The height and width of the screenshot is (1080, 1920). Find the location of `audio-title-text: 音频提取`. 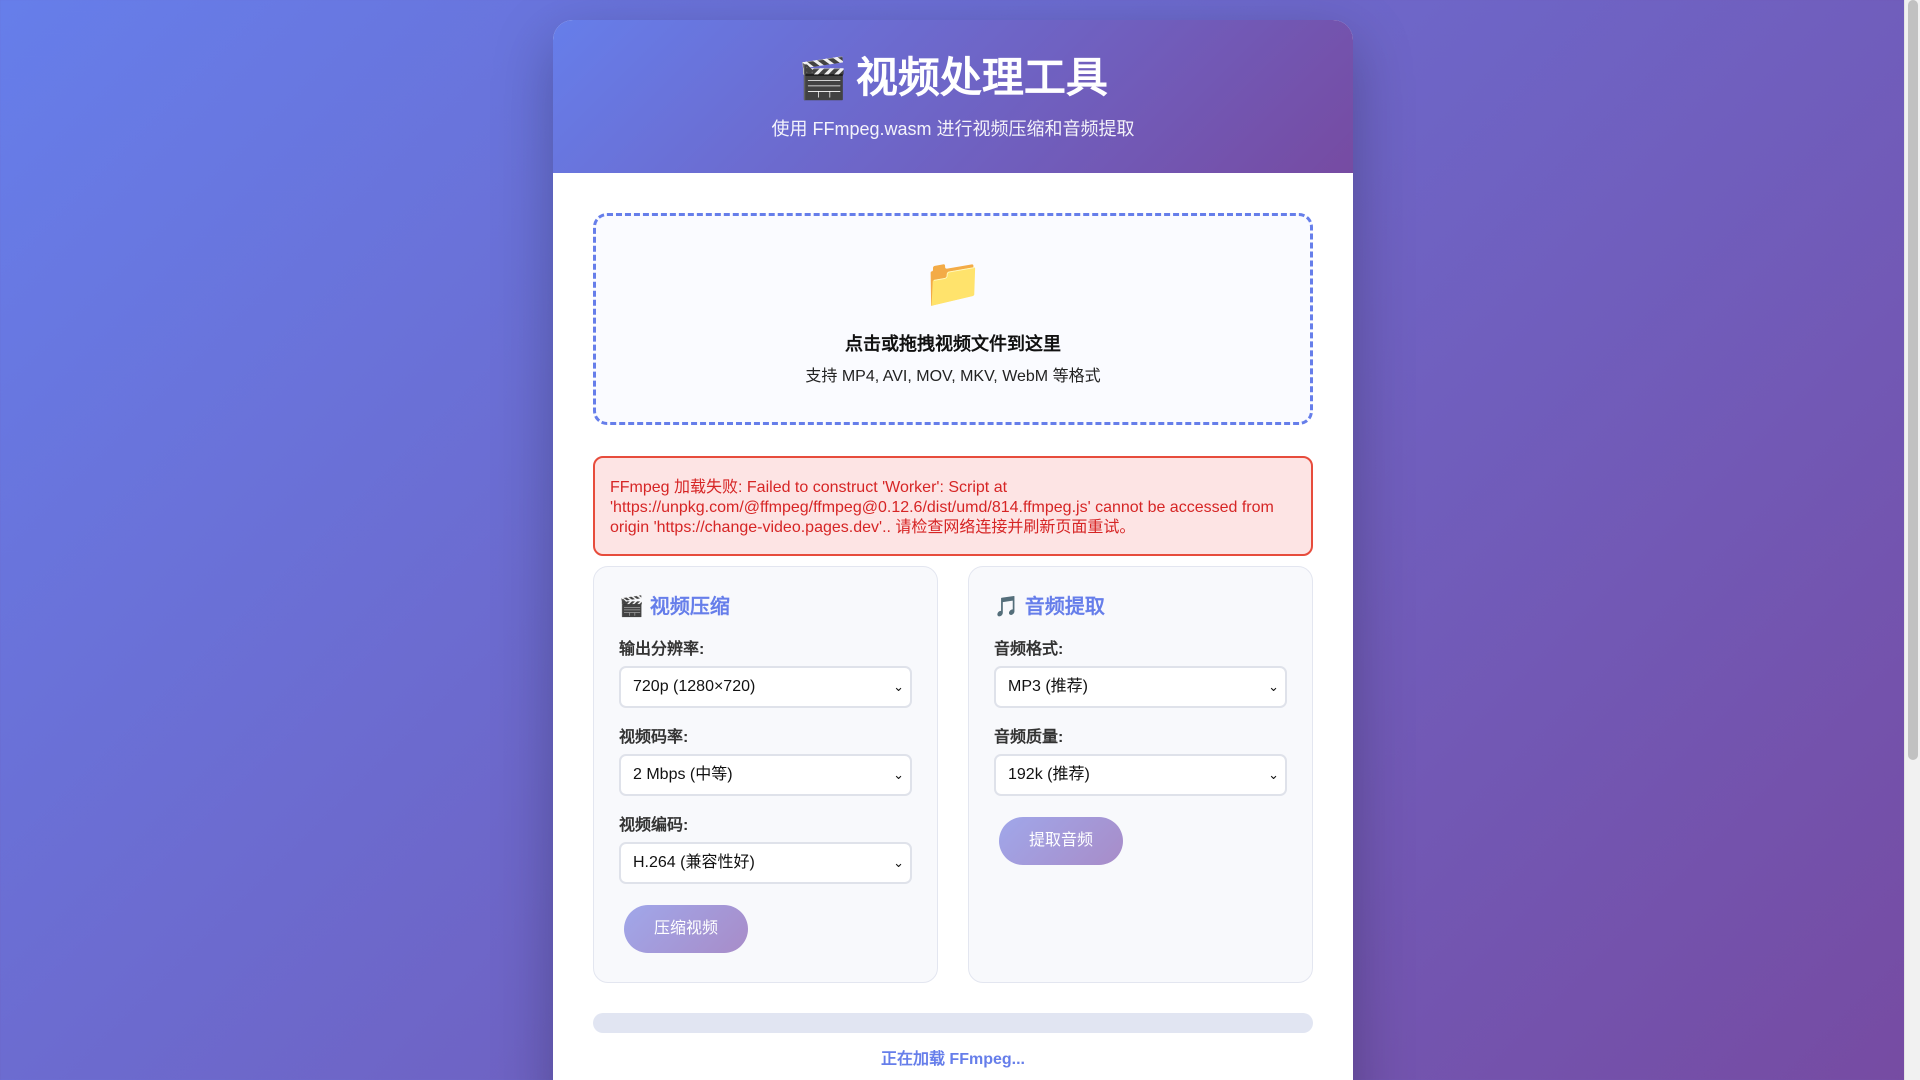

audio-title-text: 音频提取 is located at coordinates (1064, 607).